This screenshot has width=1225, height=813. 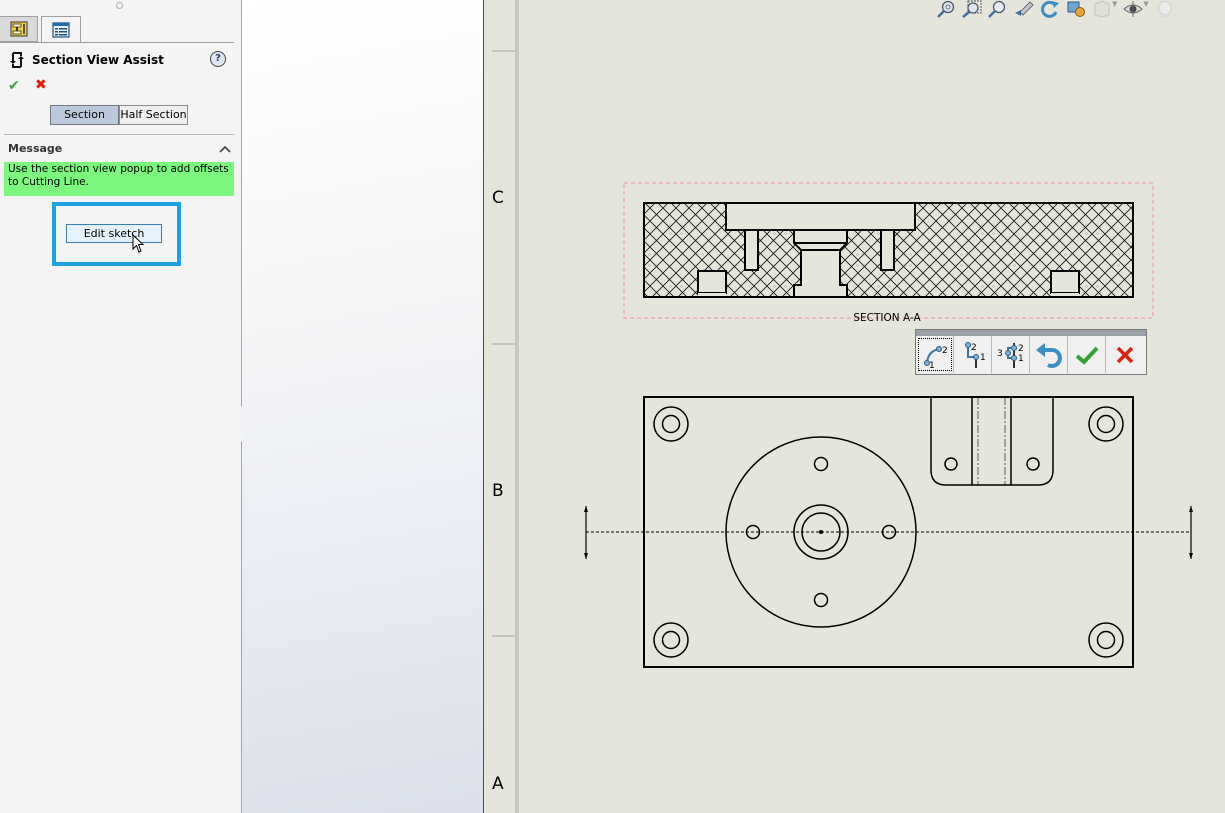 I want to click on arc-offset-button: 21, so click(x=935, y=354).